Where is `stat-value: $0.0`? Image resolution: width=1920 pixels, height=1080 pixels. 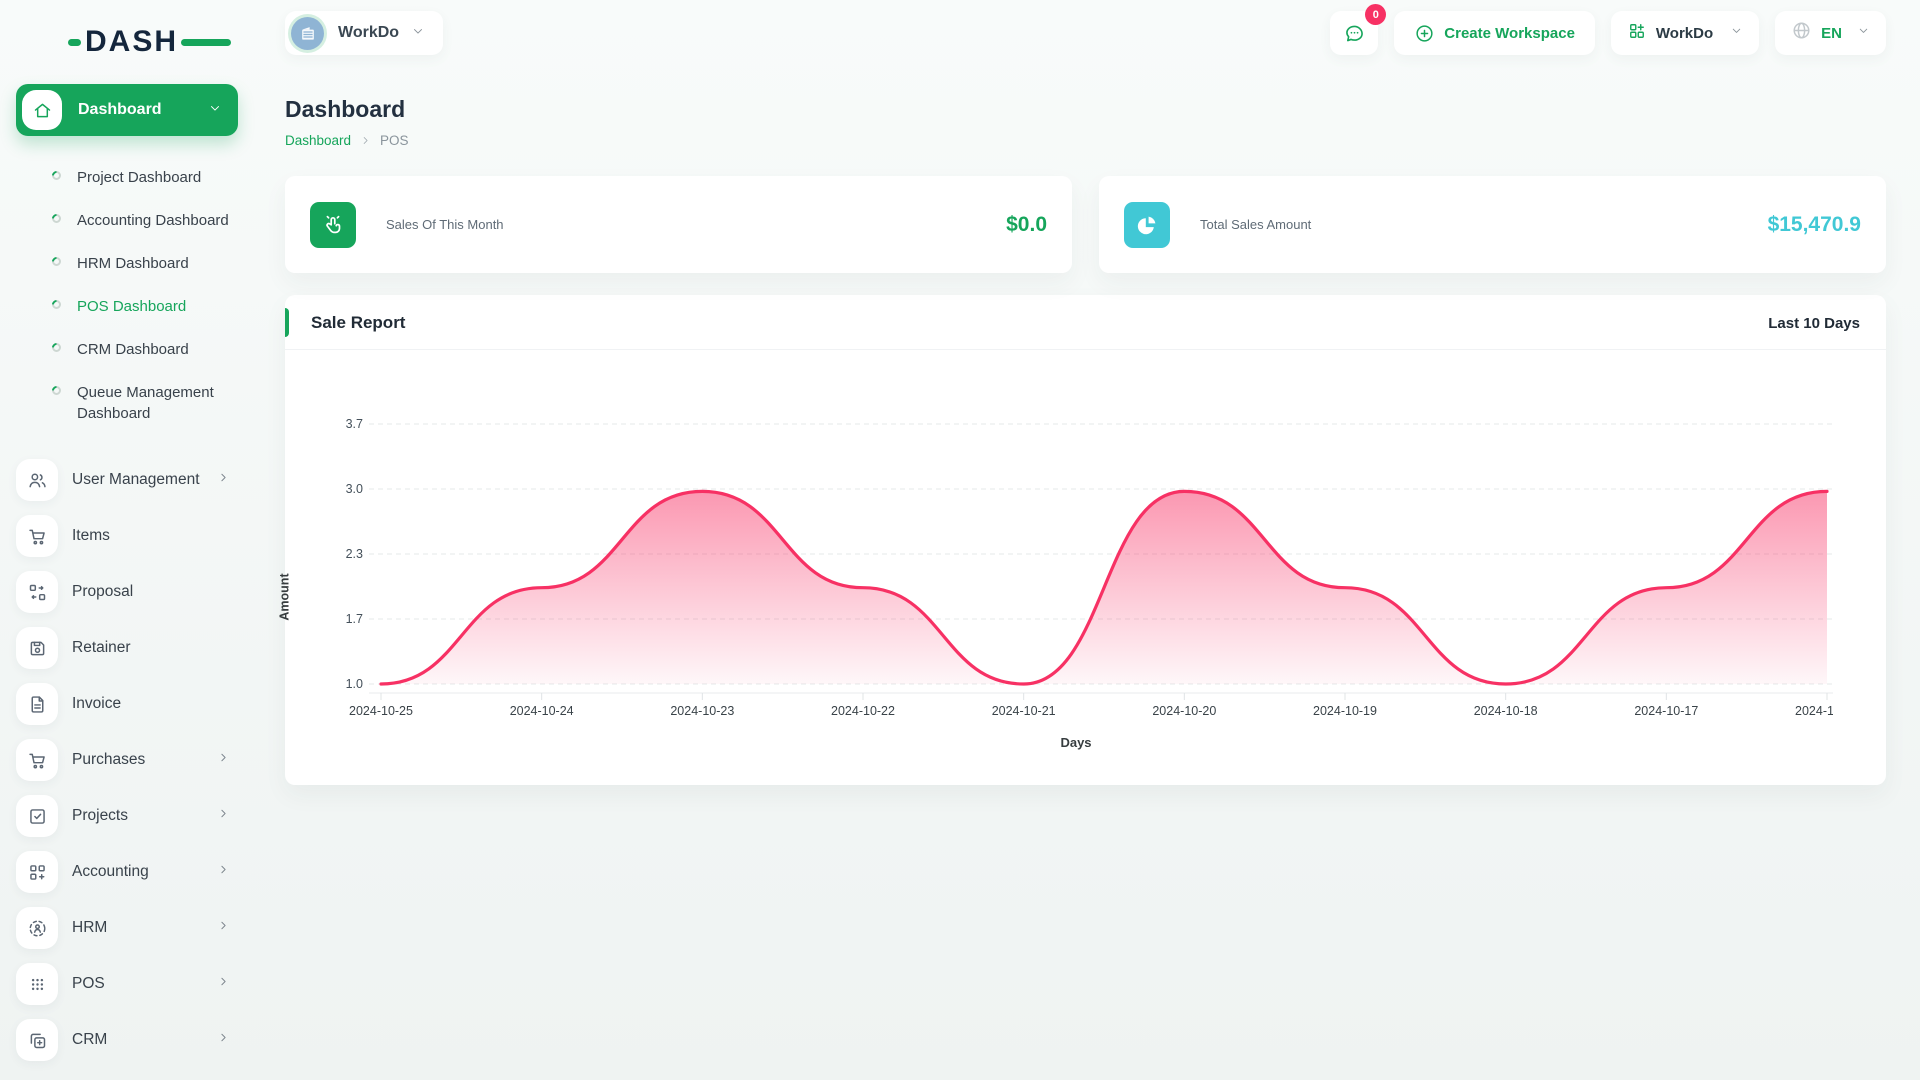
stat-value: $0.0 is located at coordinates (1026, 224).